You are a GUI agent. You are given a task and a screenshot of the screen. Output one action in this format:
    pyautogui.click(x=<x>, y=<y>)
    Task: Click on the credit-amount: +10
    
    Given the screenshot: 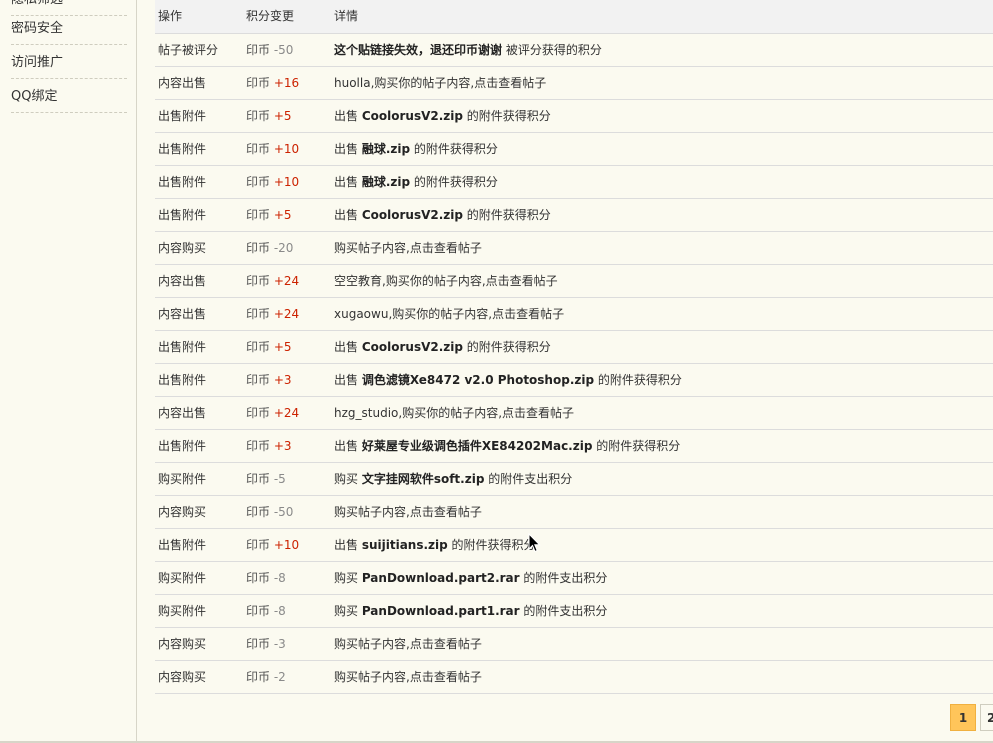 What is the action you would take?
    pyautogui.click(x=286, y=149)
    